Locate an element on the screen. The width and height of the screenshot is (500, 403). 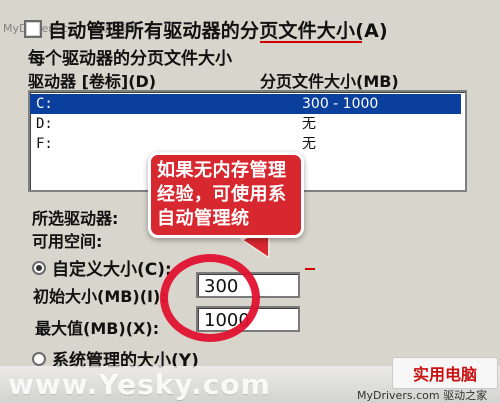
initial-size-label: 初始大小(MB)(I): is located at coordinates (100, 296).